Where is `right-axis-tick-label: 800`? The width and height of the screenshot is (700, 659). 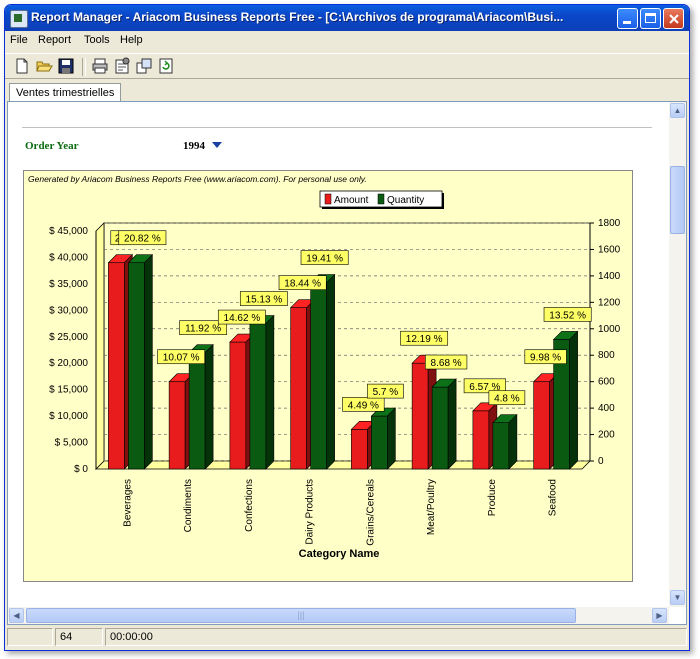
right-axis-tick-label: 800 is located at coordinates (606, 355).